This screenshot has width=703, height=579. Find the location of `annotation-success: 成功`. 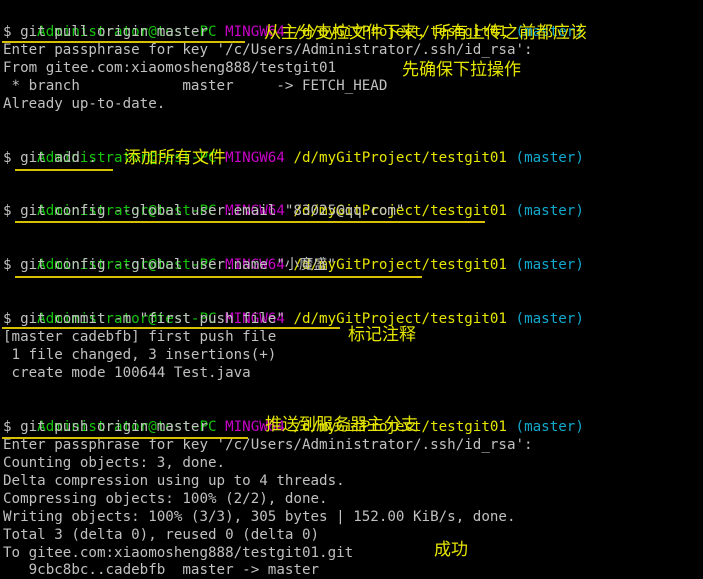

annotation-success: 成功 is located at coordinates (451, 550).